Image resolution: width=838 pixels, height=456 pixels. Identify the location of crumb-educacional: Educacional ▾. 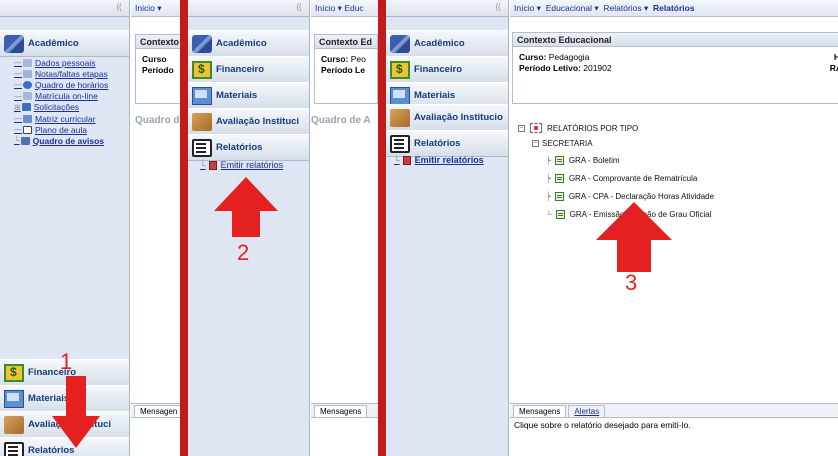
(572, 8).